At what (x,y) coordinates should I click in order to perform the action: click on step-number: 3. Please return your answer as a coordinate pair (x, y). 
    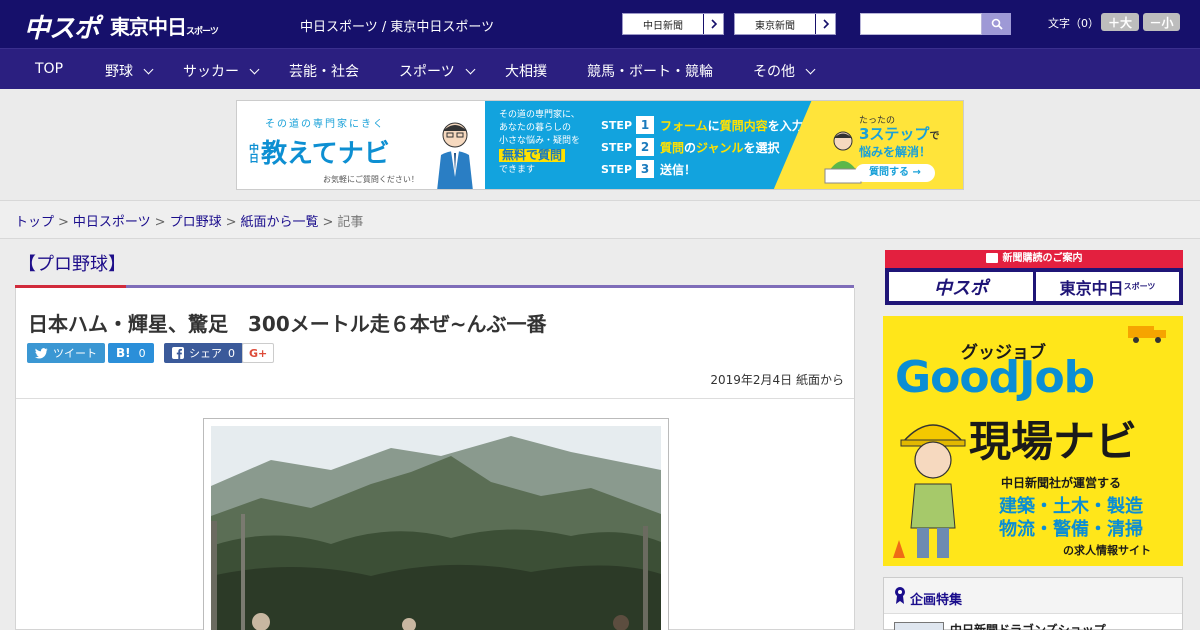
    Looking at the image, I should click on (645, 169).